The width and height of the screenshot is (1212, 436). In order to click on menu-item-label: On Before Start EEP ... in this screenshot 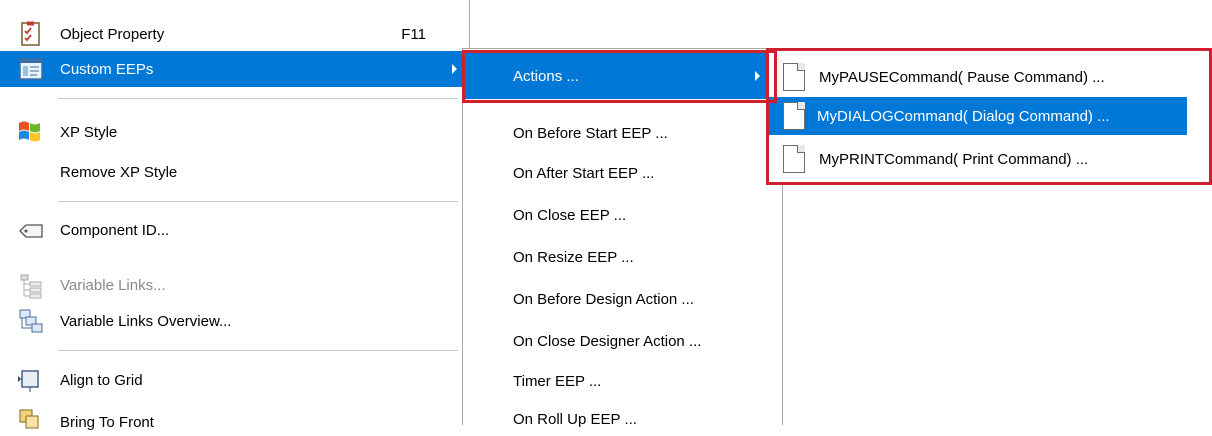, I will do `click(590, 133)`.